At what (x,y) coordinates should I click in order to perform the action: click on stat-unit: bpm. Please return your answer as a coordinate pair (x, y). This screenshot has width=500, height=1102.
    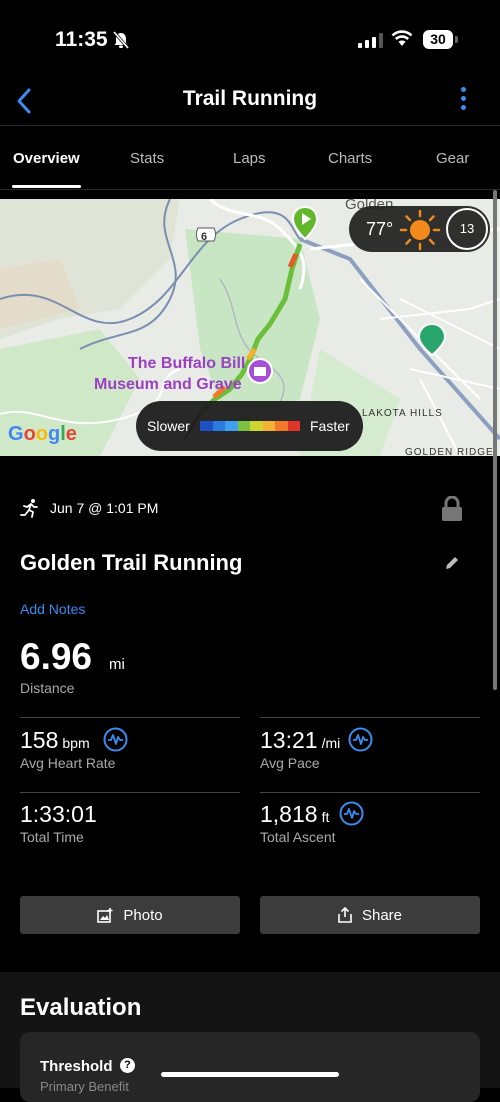
    Looking at the image, I should click on (76, 743).